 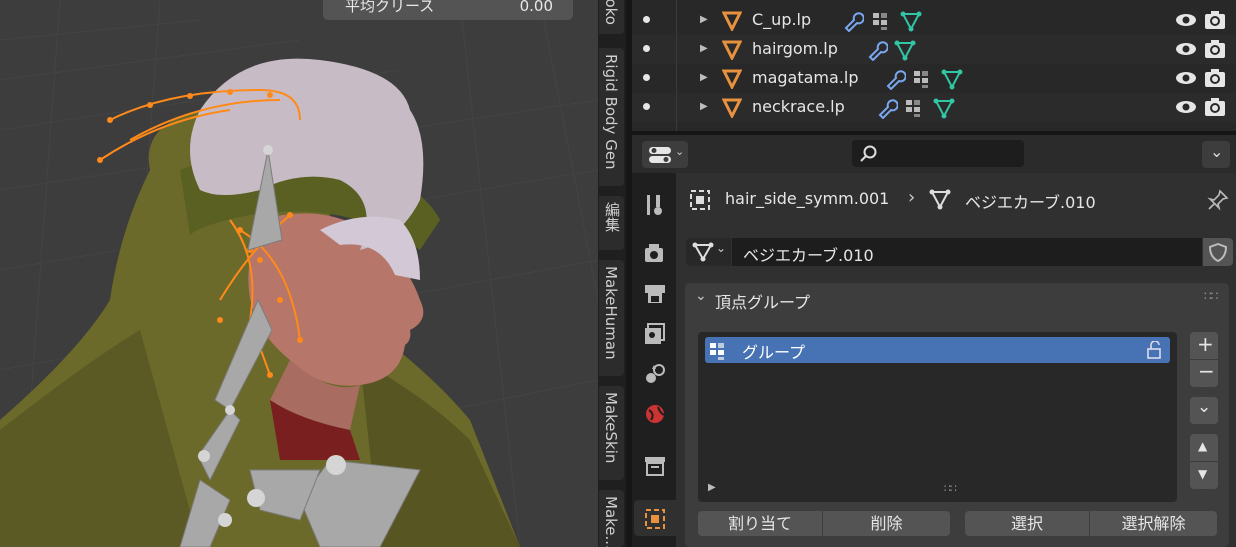 I want to click on render-icon, so click(x=655, y=254).